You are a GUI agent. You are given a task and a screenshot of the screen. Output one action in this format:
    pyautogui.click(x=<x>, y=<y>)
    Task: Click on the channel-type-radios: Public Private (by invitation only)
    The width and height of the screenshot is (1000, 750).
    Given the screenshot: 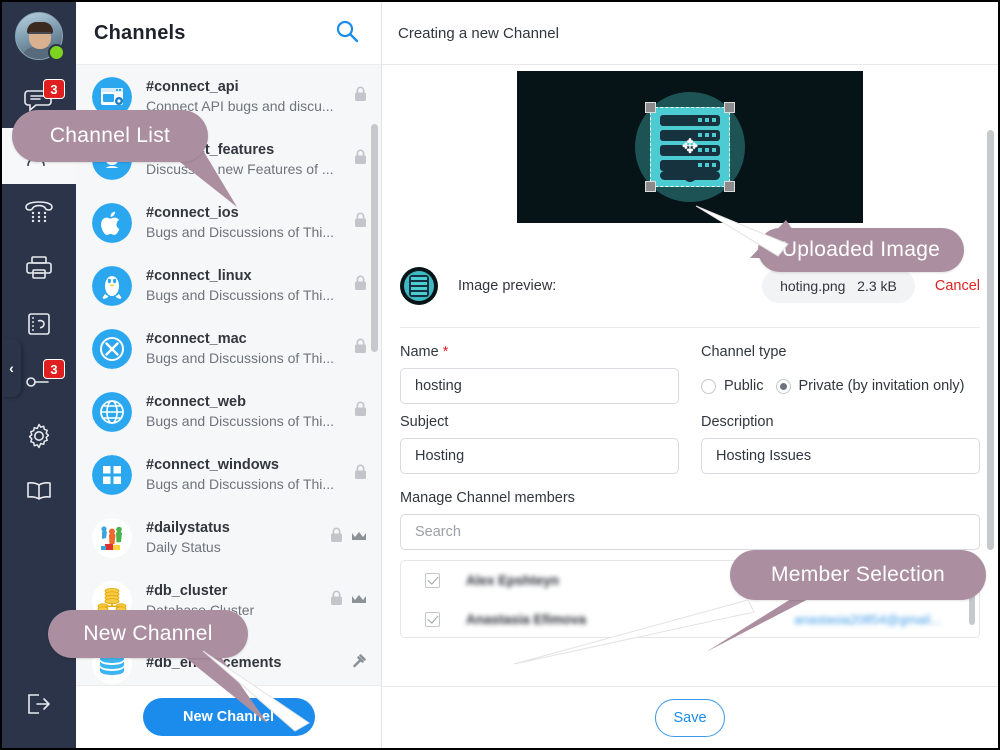 What is the action you would take?
    pyautogui.click(x=840, y=386)
    